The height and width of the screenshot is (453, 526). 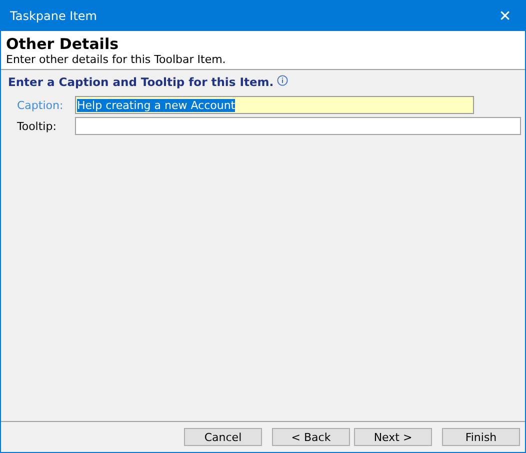 I want to click on text-field, so click(x=297, y=126).